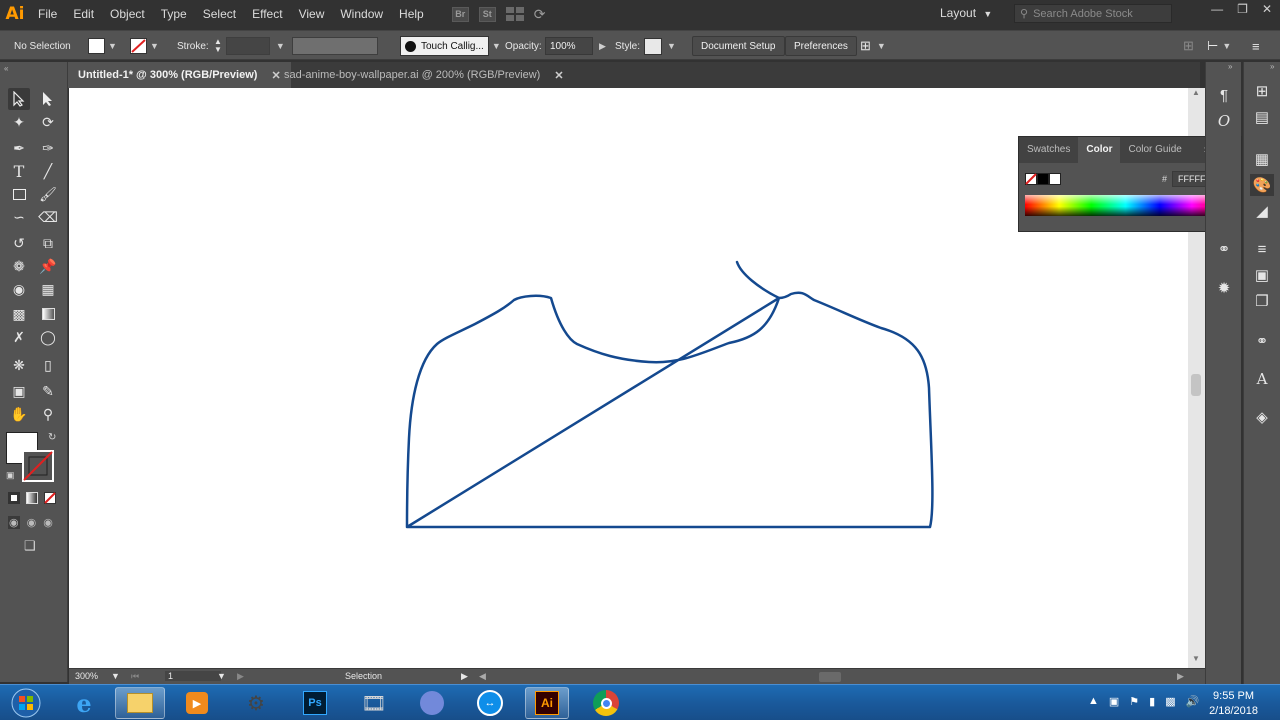 The image size is (1280, 720). Describe the element at coordinates (1125, 205) in the screenshot. I see `color-spectrum` at that location.